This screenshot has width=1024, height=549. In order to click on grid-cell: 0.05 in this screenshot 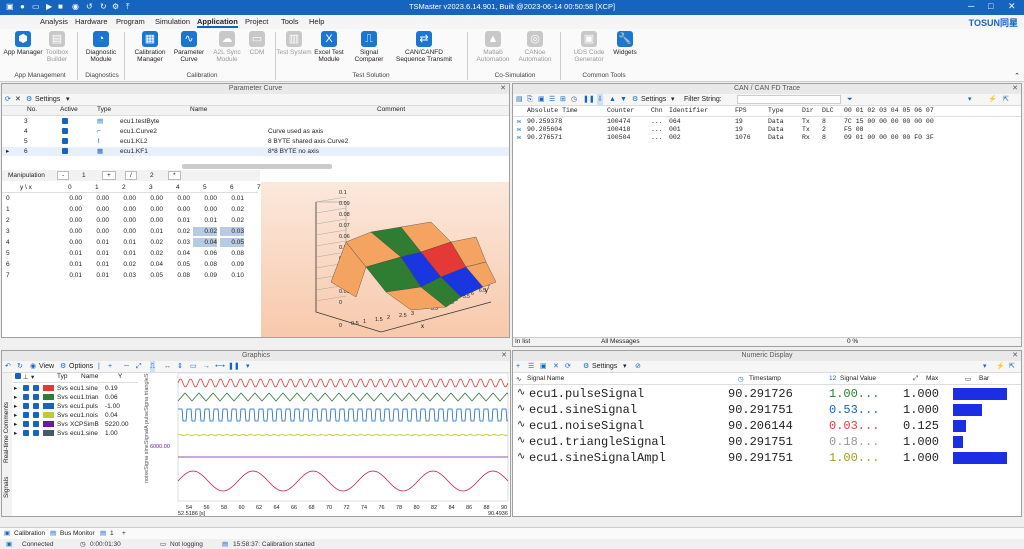, I will do `click(232, 242)`.